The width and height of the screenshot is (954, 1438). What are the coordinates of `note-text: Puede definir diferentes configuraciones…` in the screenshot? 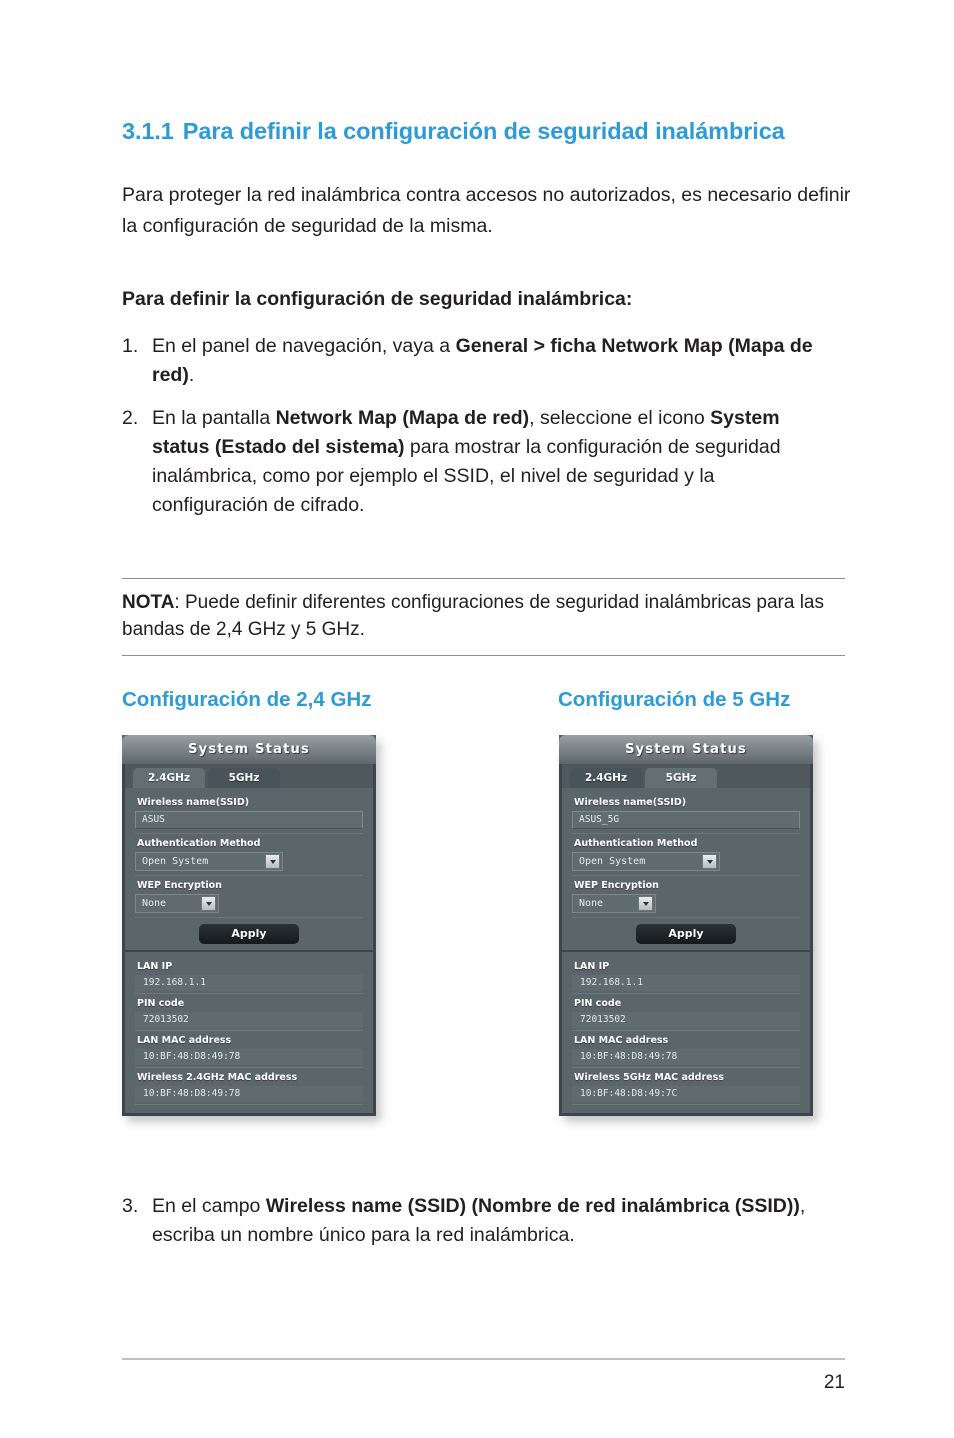 It's located at (473, 616).